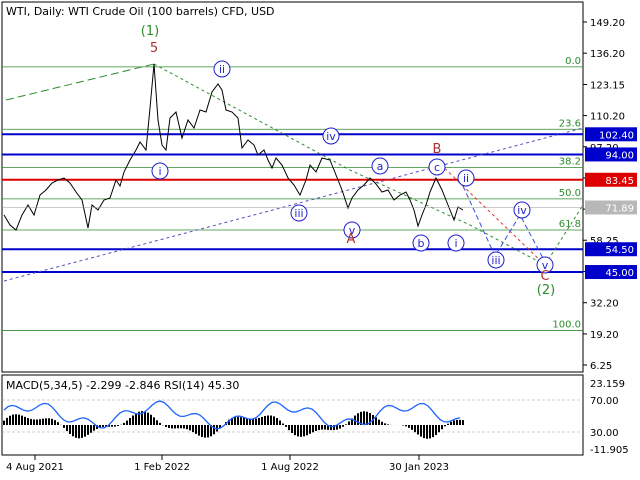  What do you see at coordinates (570, 224) in the screenshot?
I see `fib-label: 61.8` at bounding box center [570, 224].